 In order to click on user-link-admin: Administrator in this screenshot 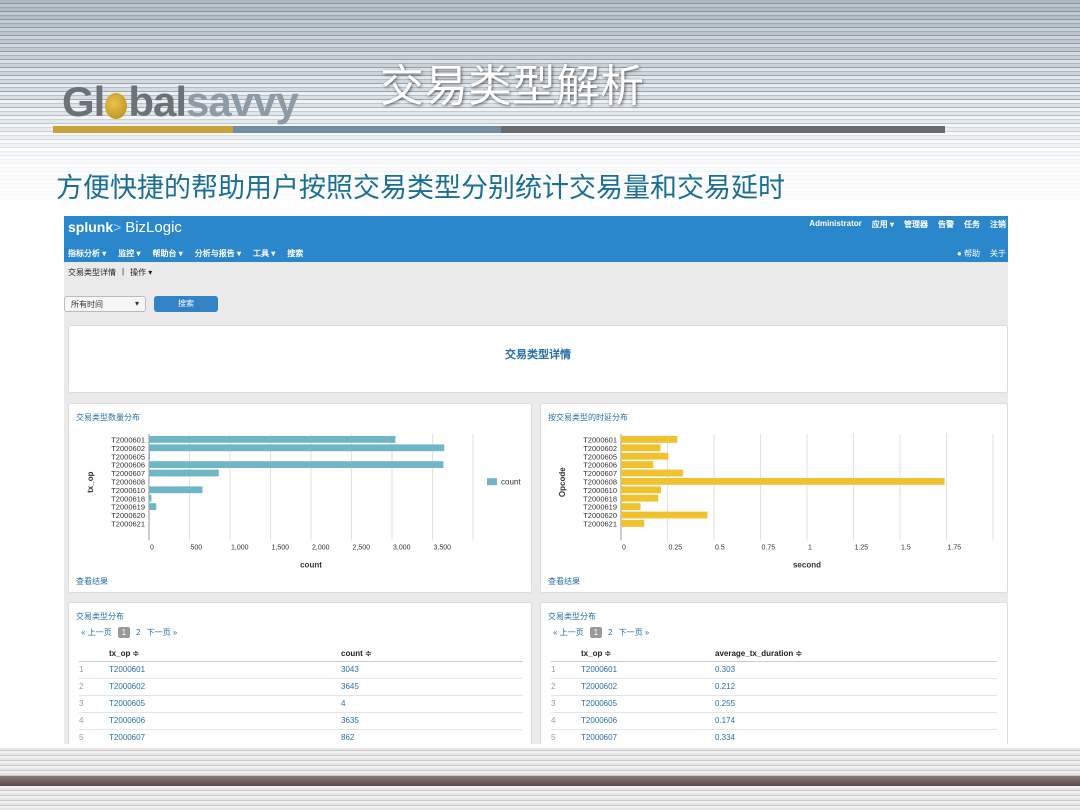, I will do `click(835, 224)`.